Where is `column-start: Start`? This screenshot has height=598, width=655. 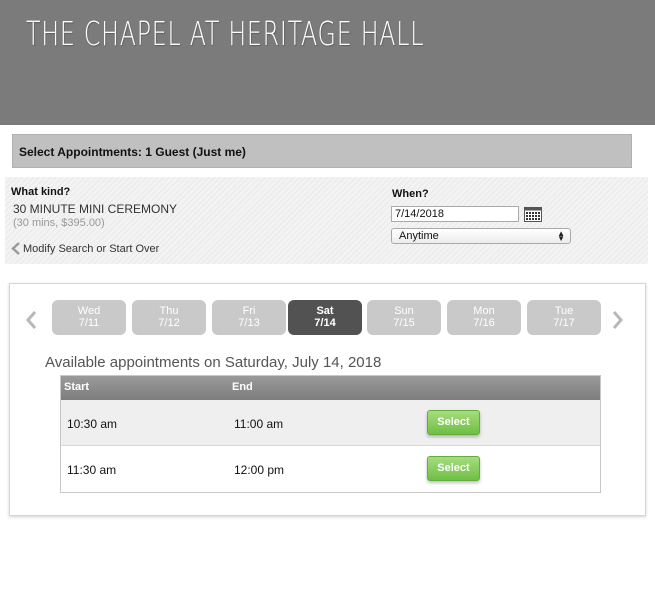
column-start: Start is located at coordinates (77, 387).